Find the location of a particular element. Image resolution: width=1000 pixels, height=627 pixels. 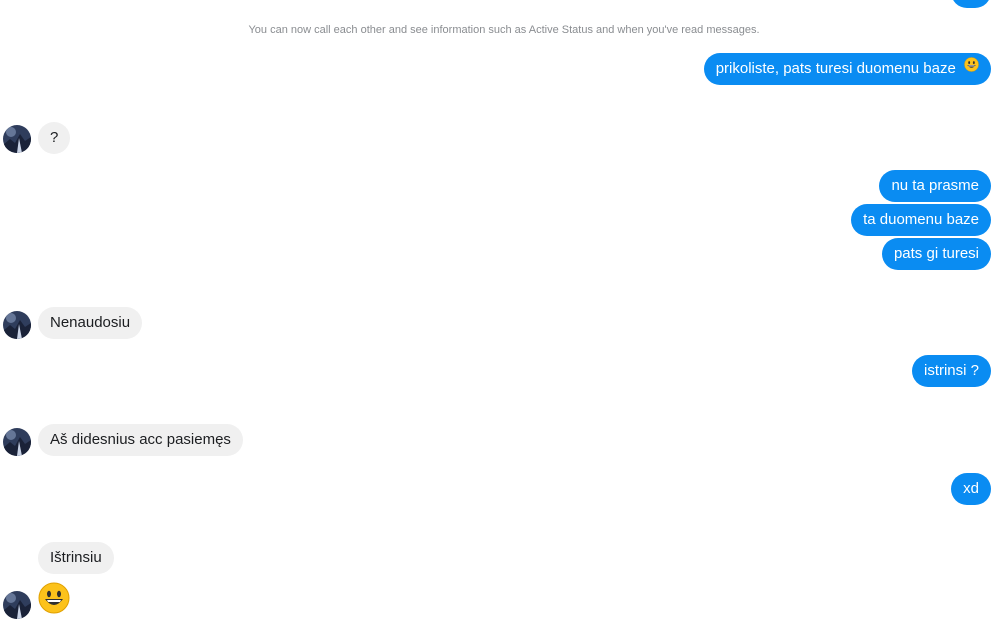

incoming-message: Nenaudosiu is located at coordinates (90, 323).